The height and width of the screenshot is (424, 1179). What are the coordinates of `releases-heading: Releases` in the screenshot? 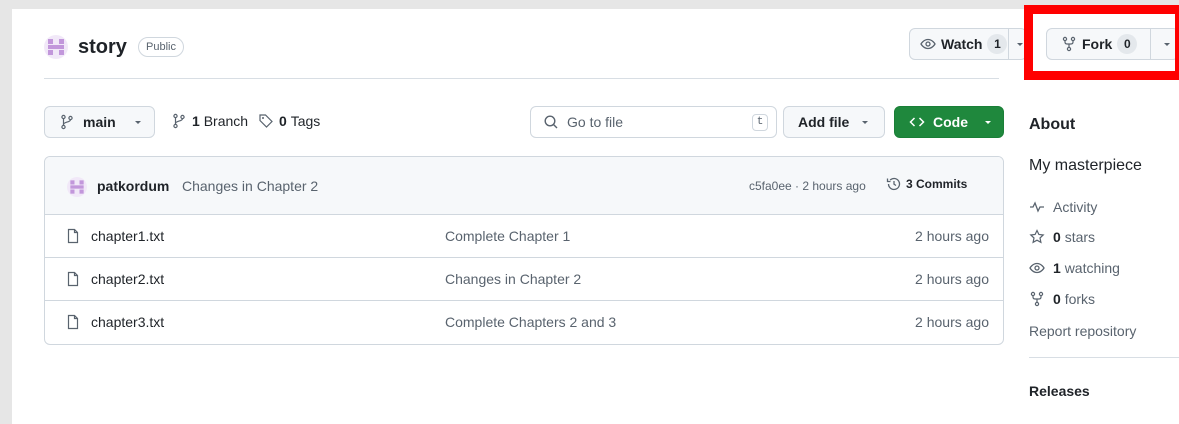 It's located at (1059, 391).